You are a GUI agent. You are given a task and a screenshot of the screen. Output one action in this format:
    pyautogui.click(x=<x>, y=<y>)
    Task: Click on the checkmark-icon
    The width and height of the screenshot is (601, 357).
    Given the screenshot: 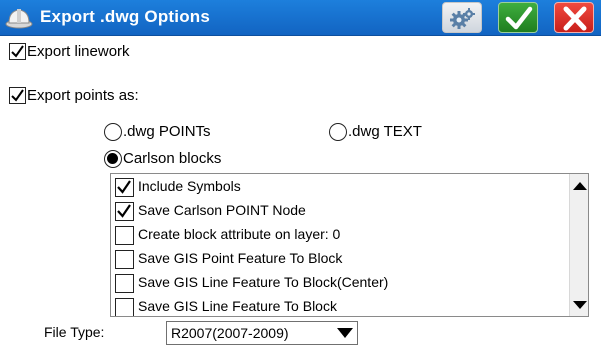 What is the action you would take?
    pyautogui.click(x=519, y=18)
    